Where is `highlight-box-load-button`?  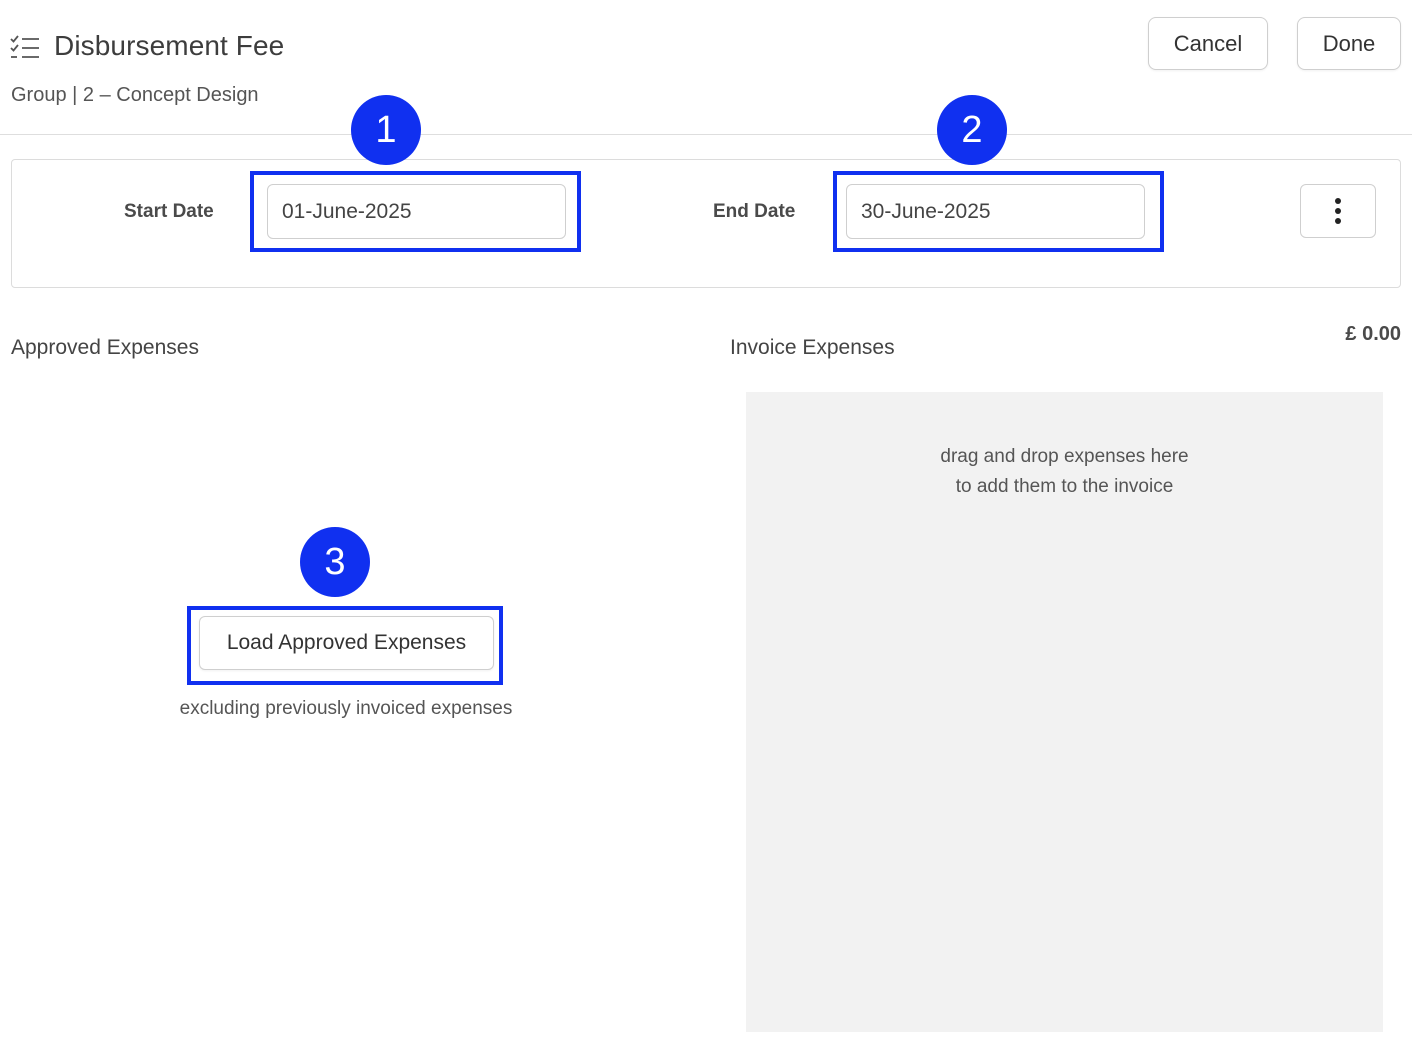
highlight-box-load-button is located at coordinates (345, 645).